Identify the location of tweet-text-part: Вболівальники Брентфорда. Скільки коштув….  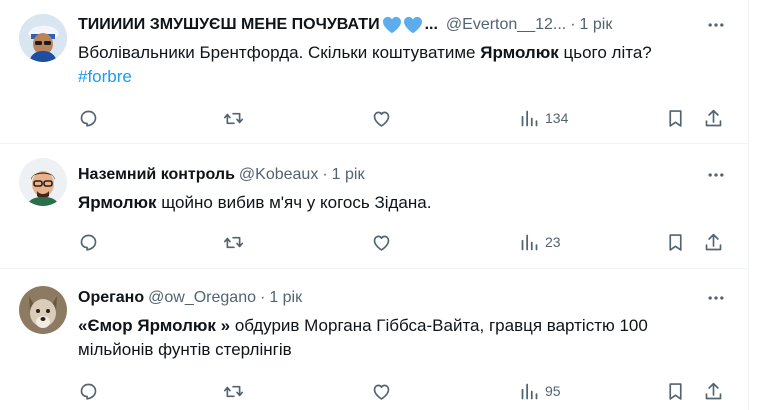
(279, 52).